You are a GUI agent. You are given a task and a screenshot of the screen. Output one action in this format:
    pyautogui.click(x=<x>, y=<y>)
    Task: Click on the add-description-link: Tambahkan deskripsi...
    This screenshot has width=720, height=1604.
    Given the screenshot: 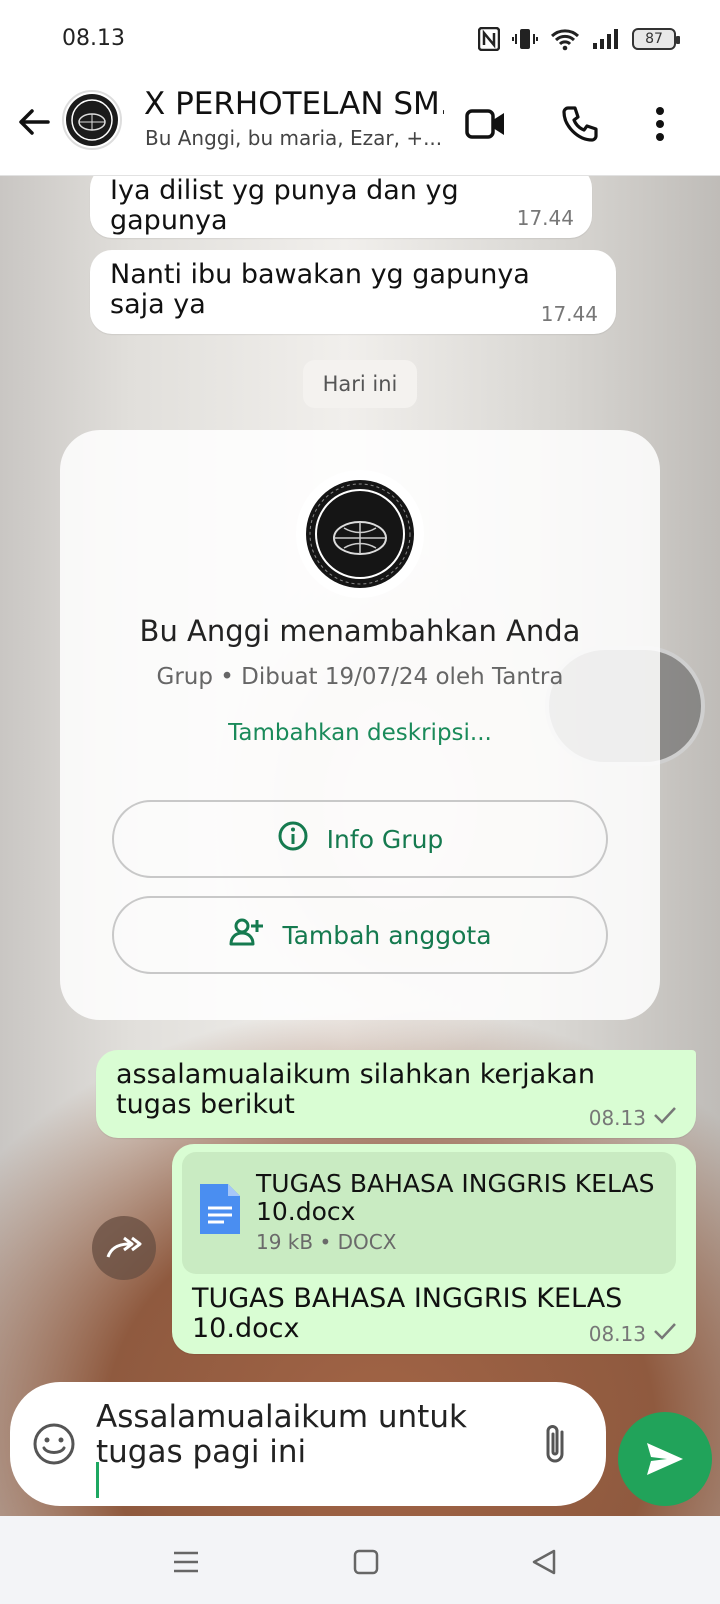 What is the action you would take?
    pyautogui.click(x=360, y=733)
    